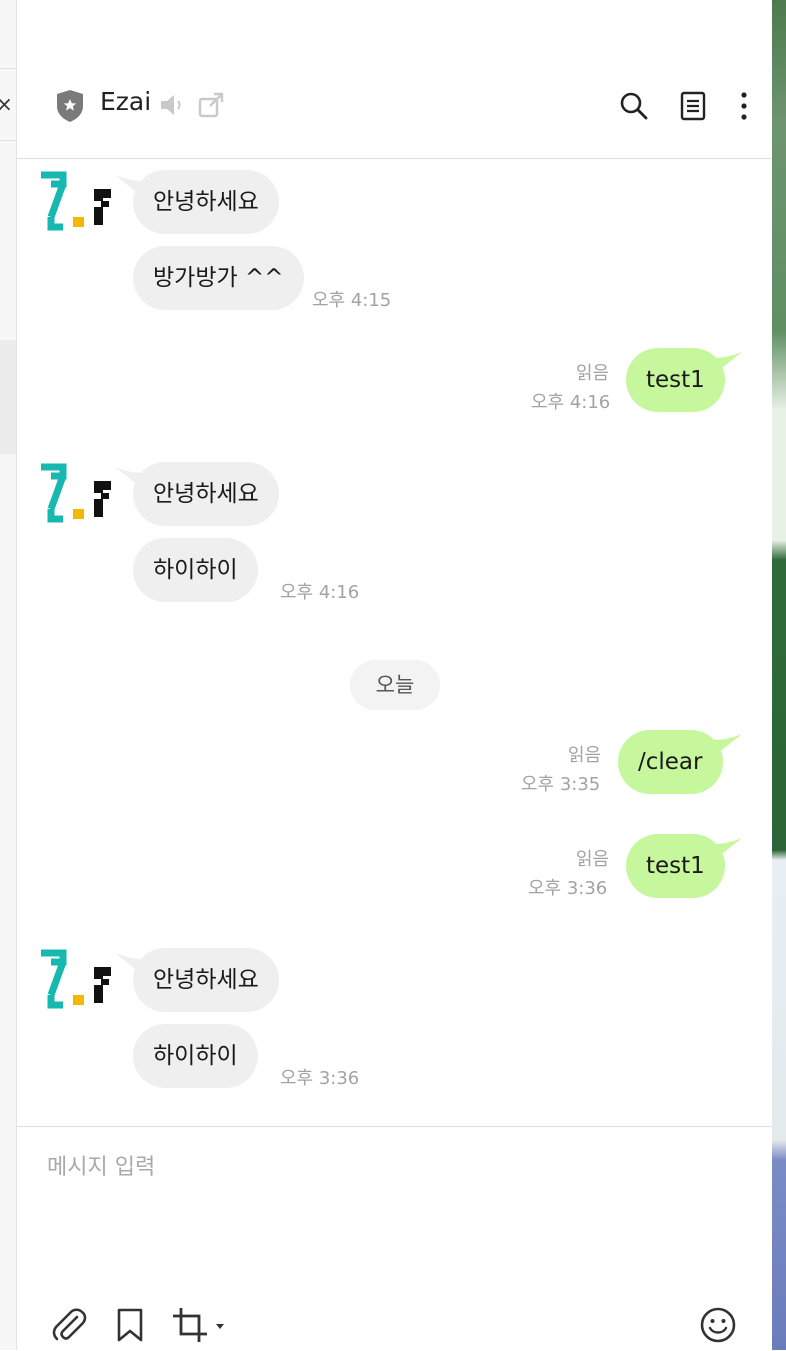  Describe the element at coordinates (693, 106) in the screenshot. I see `note-icon` at that location.